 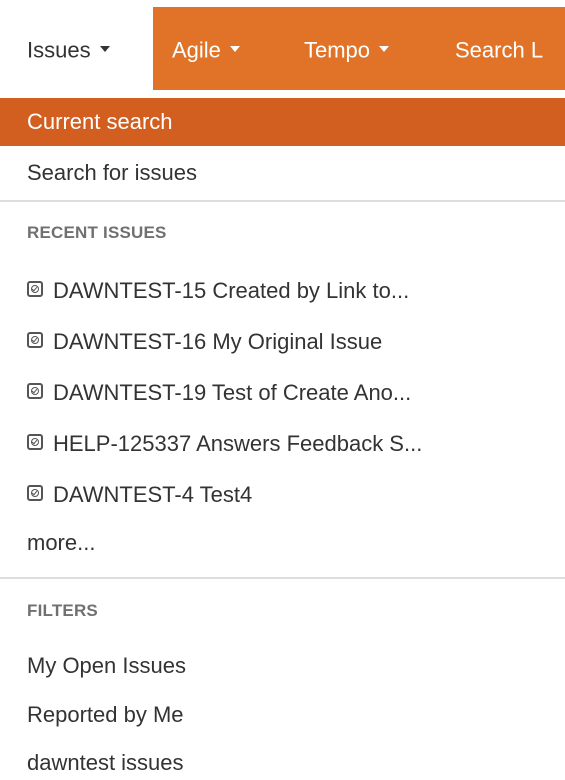 I want to click on nav-search-label: Search L, so click(x=499, y=50).